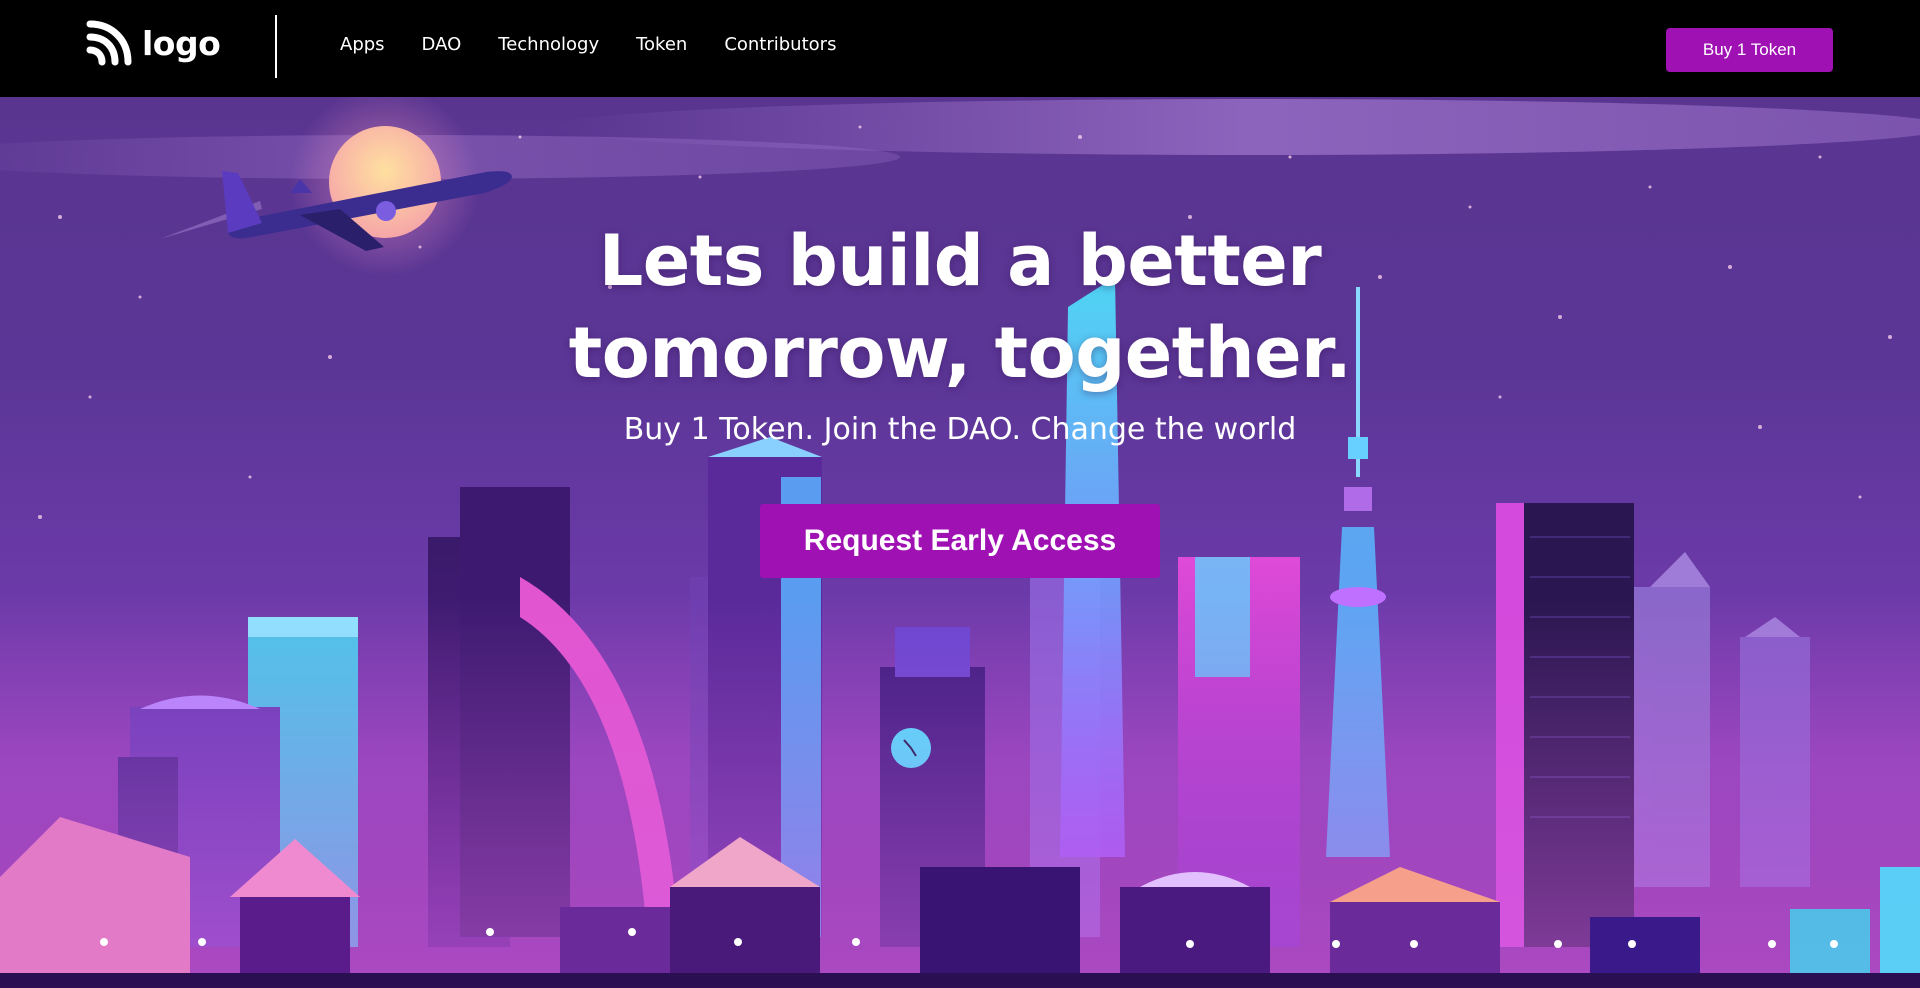 The image size is (1920, 988). What do you see at coordinates (109, 43) in the screenshot?
I see `wifi-signal-icon` at bounding box center [109, 43].